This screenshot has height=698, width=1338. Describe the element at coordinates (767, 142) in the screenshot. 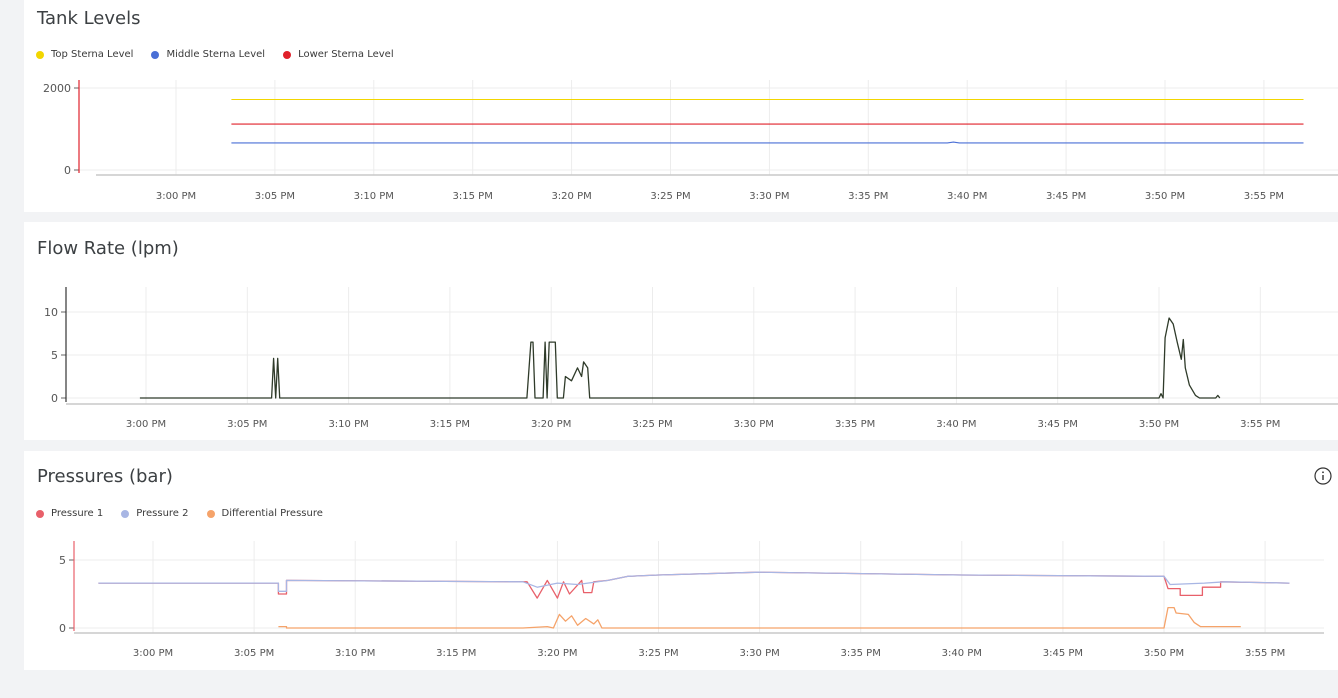

I see `series-line-middle-sterna-level` at that location.